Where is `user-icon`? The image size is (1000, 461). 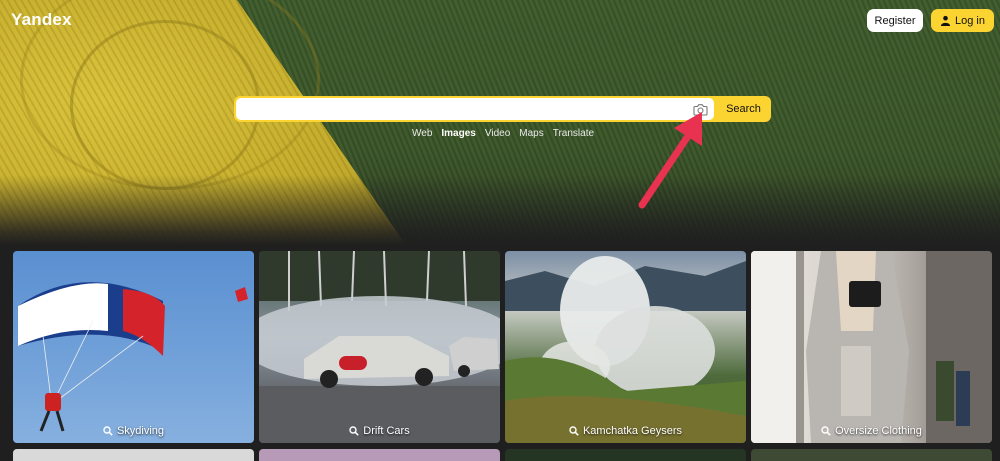
user-icon is located at coordinates (945, 20).